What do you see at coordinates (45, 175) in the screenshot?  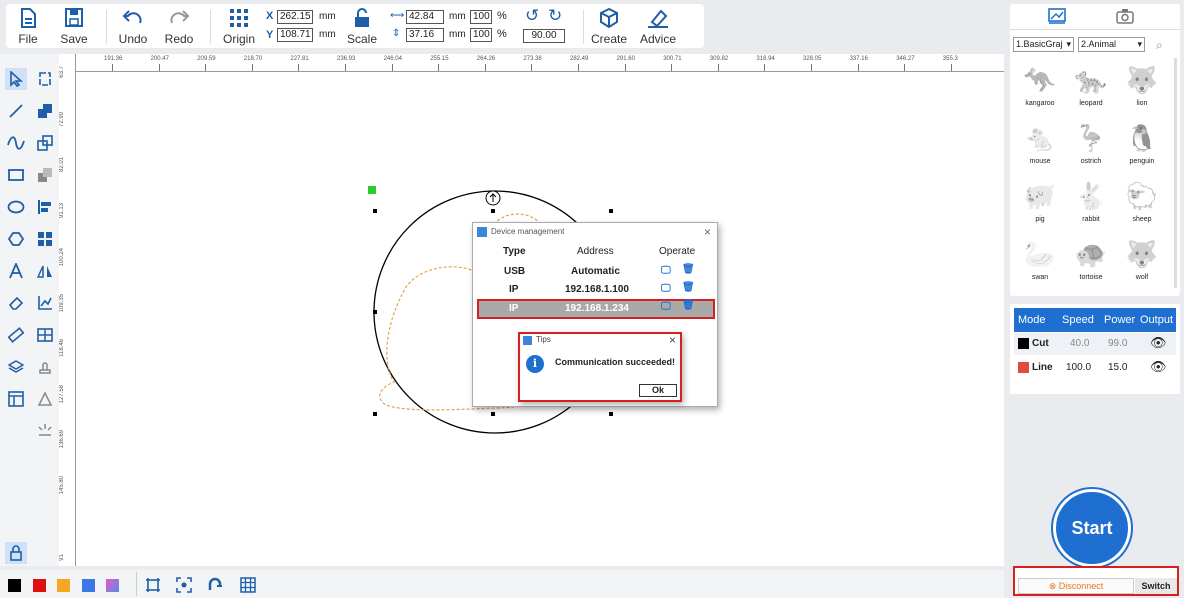 I see `intersect-icon` at bounding box center [45, 175].